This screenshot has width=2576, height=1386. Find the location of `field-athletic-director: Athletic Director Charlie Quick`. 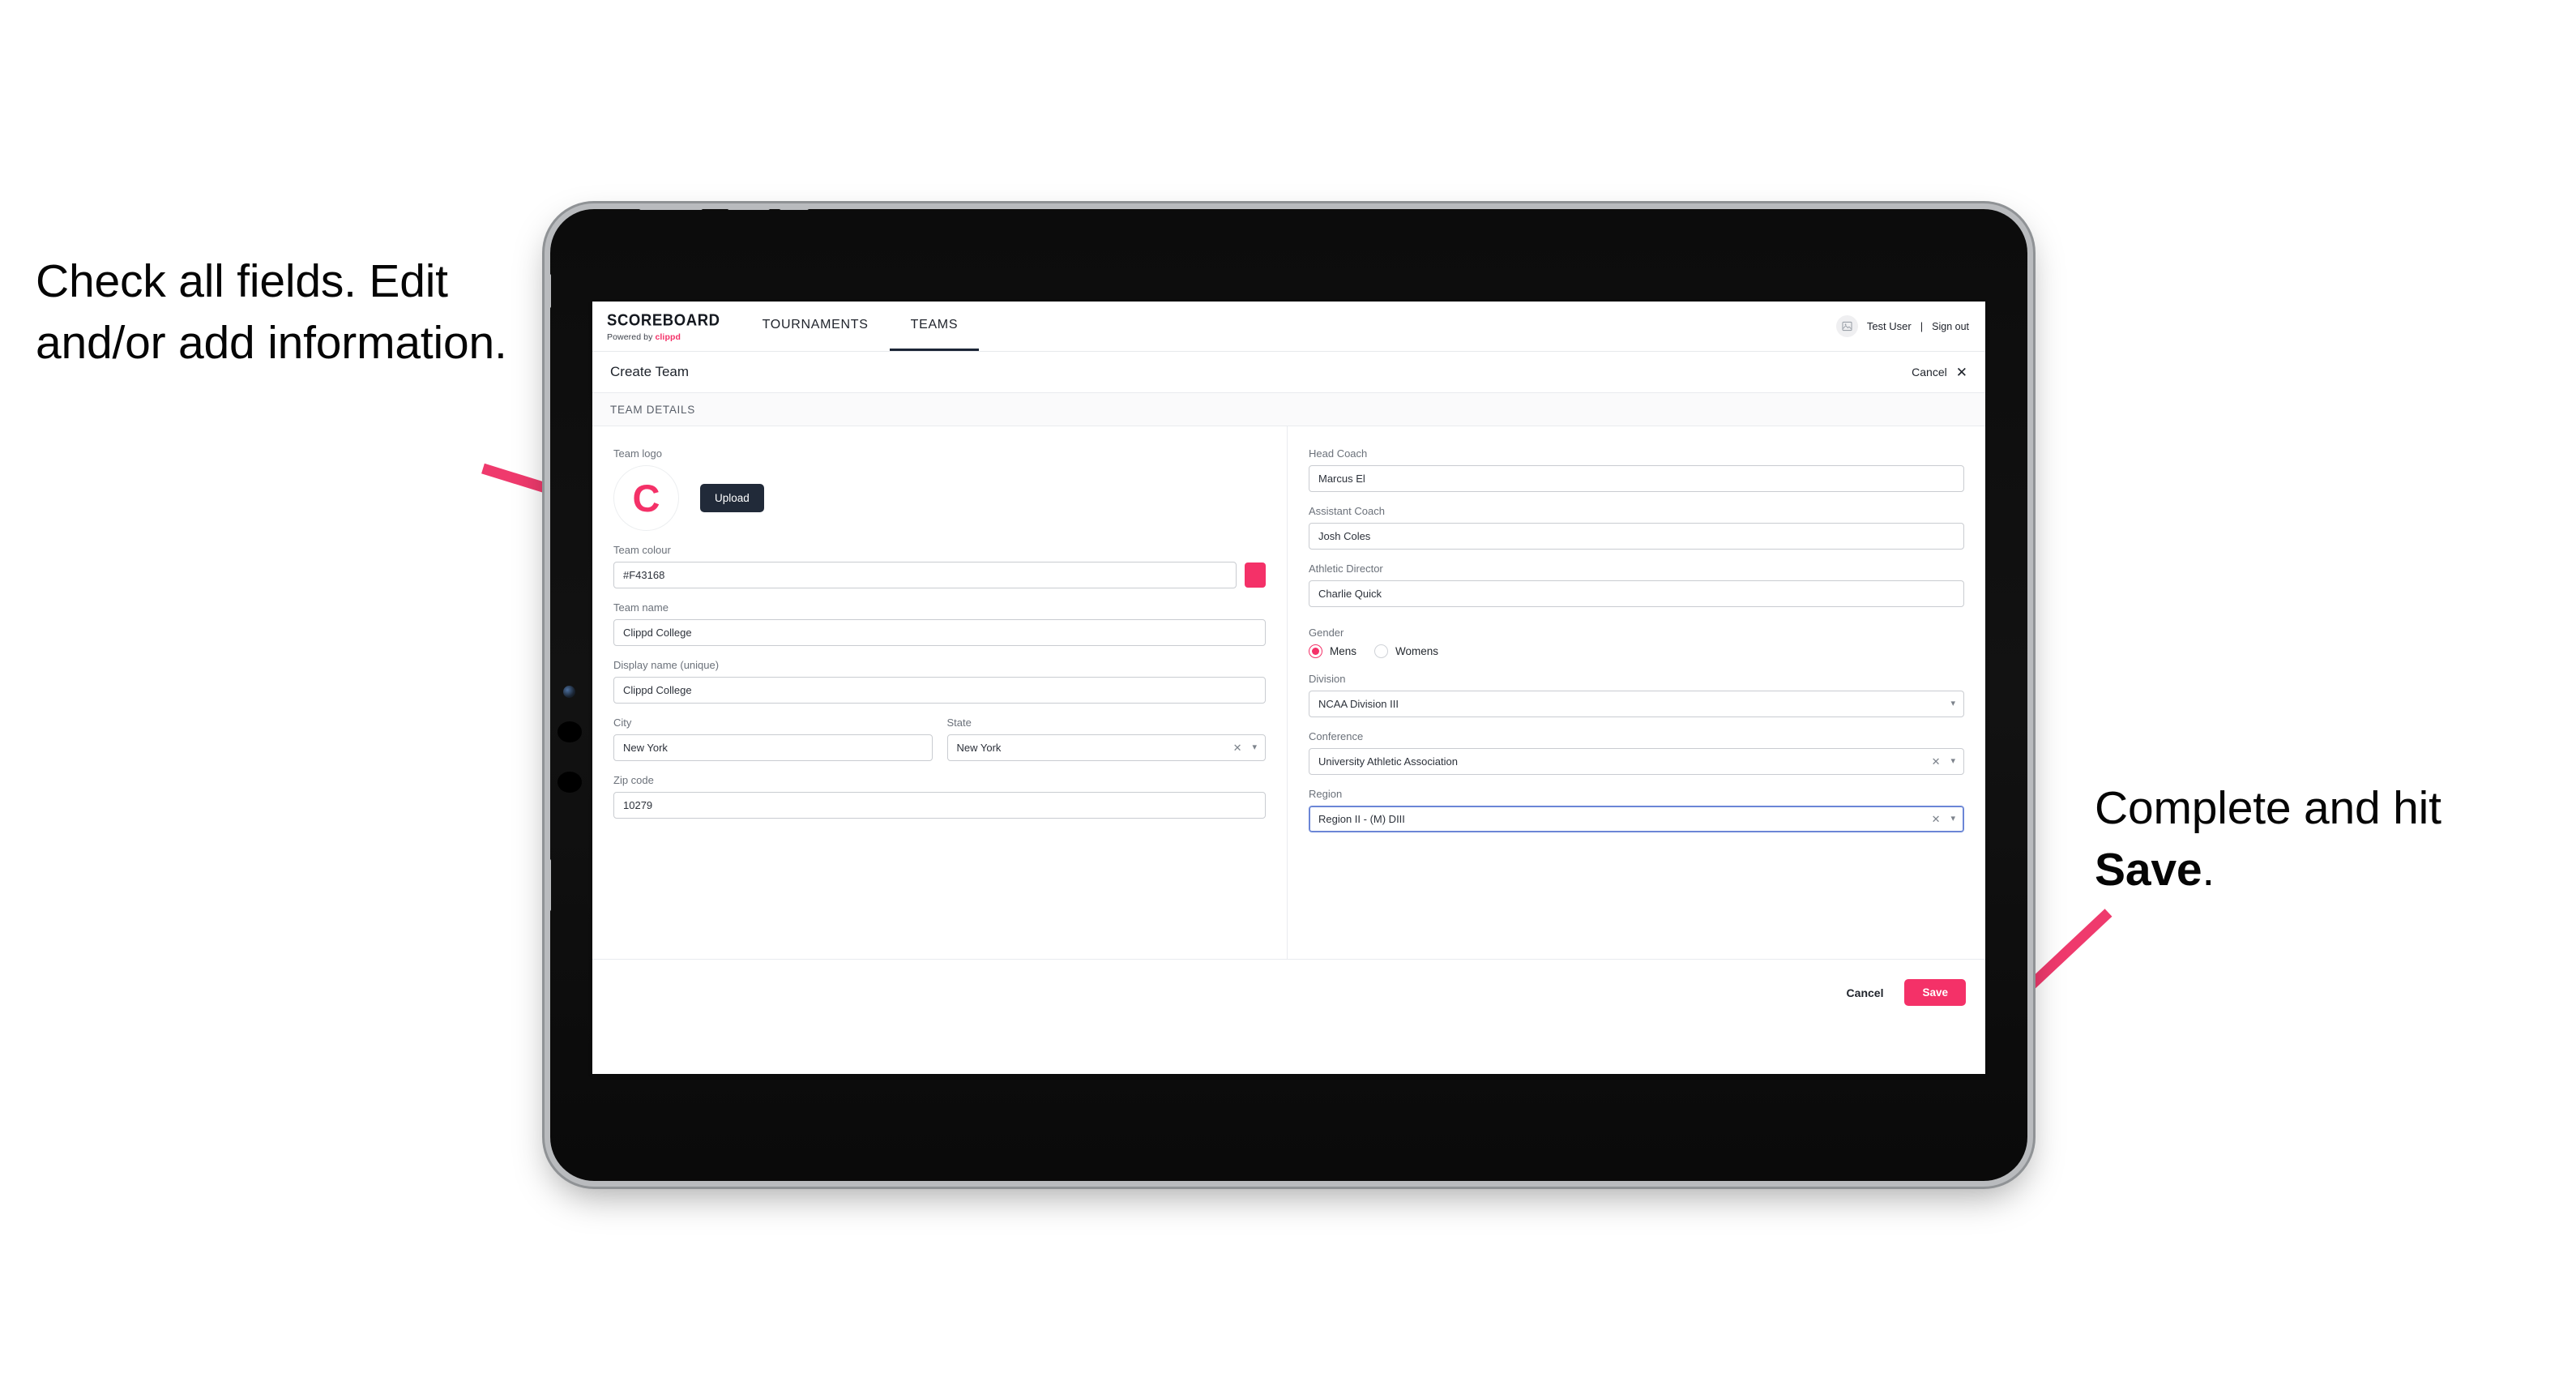

field-athletic-director: Athletic Director Charlie Quick is located at coordinates (1636, 585).